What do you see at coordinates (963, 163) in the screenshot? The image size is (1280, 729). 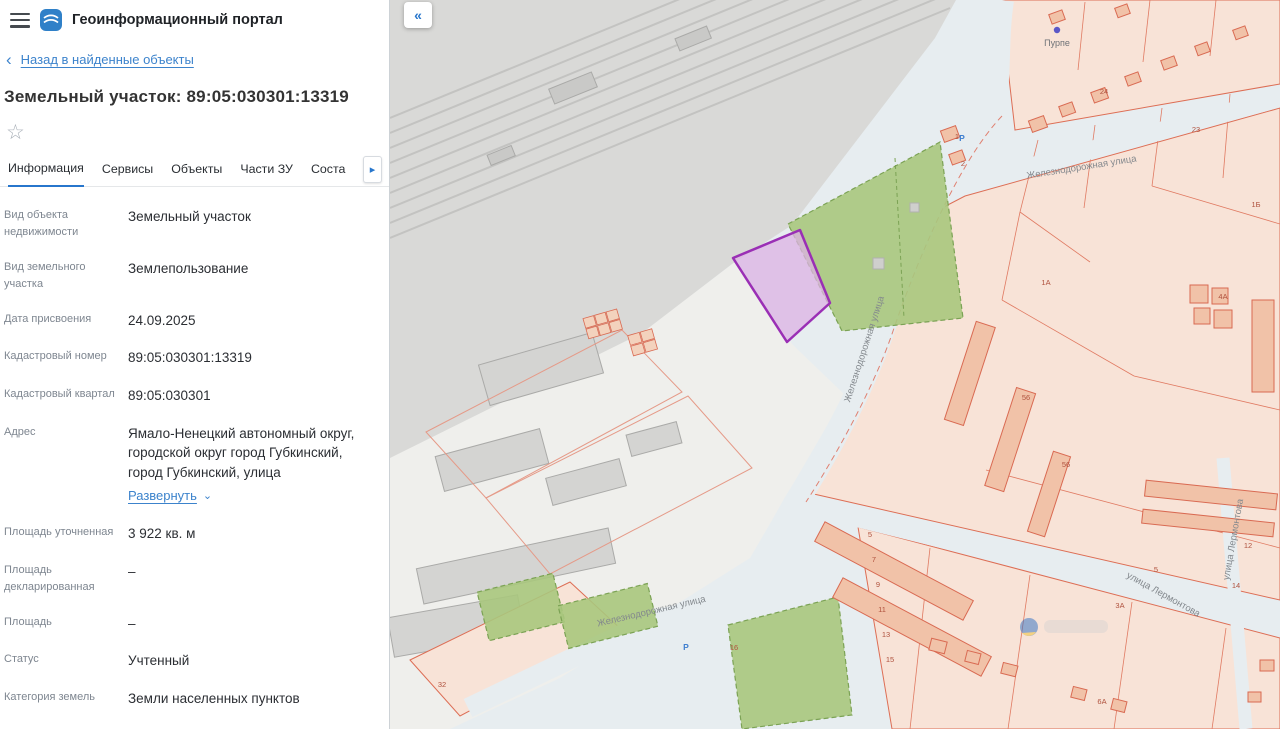 I see `parcel-number-label: 2` at bounding box center [963, 163].